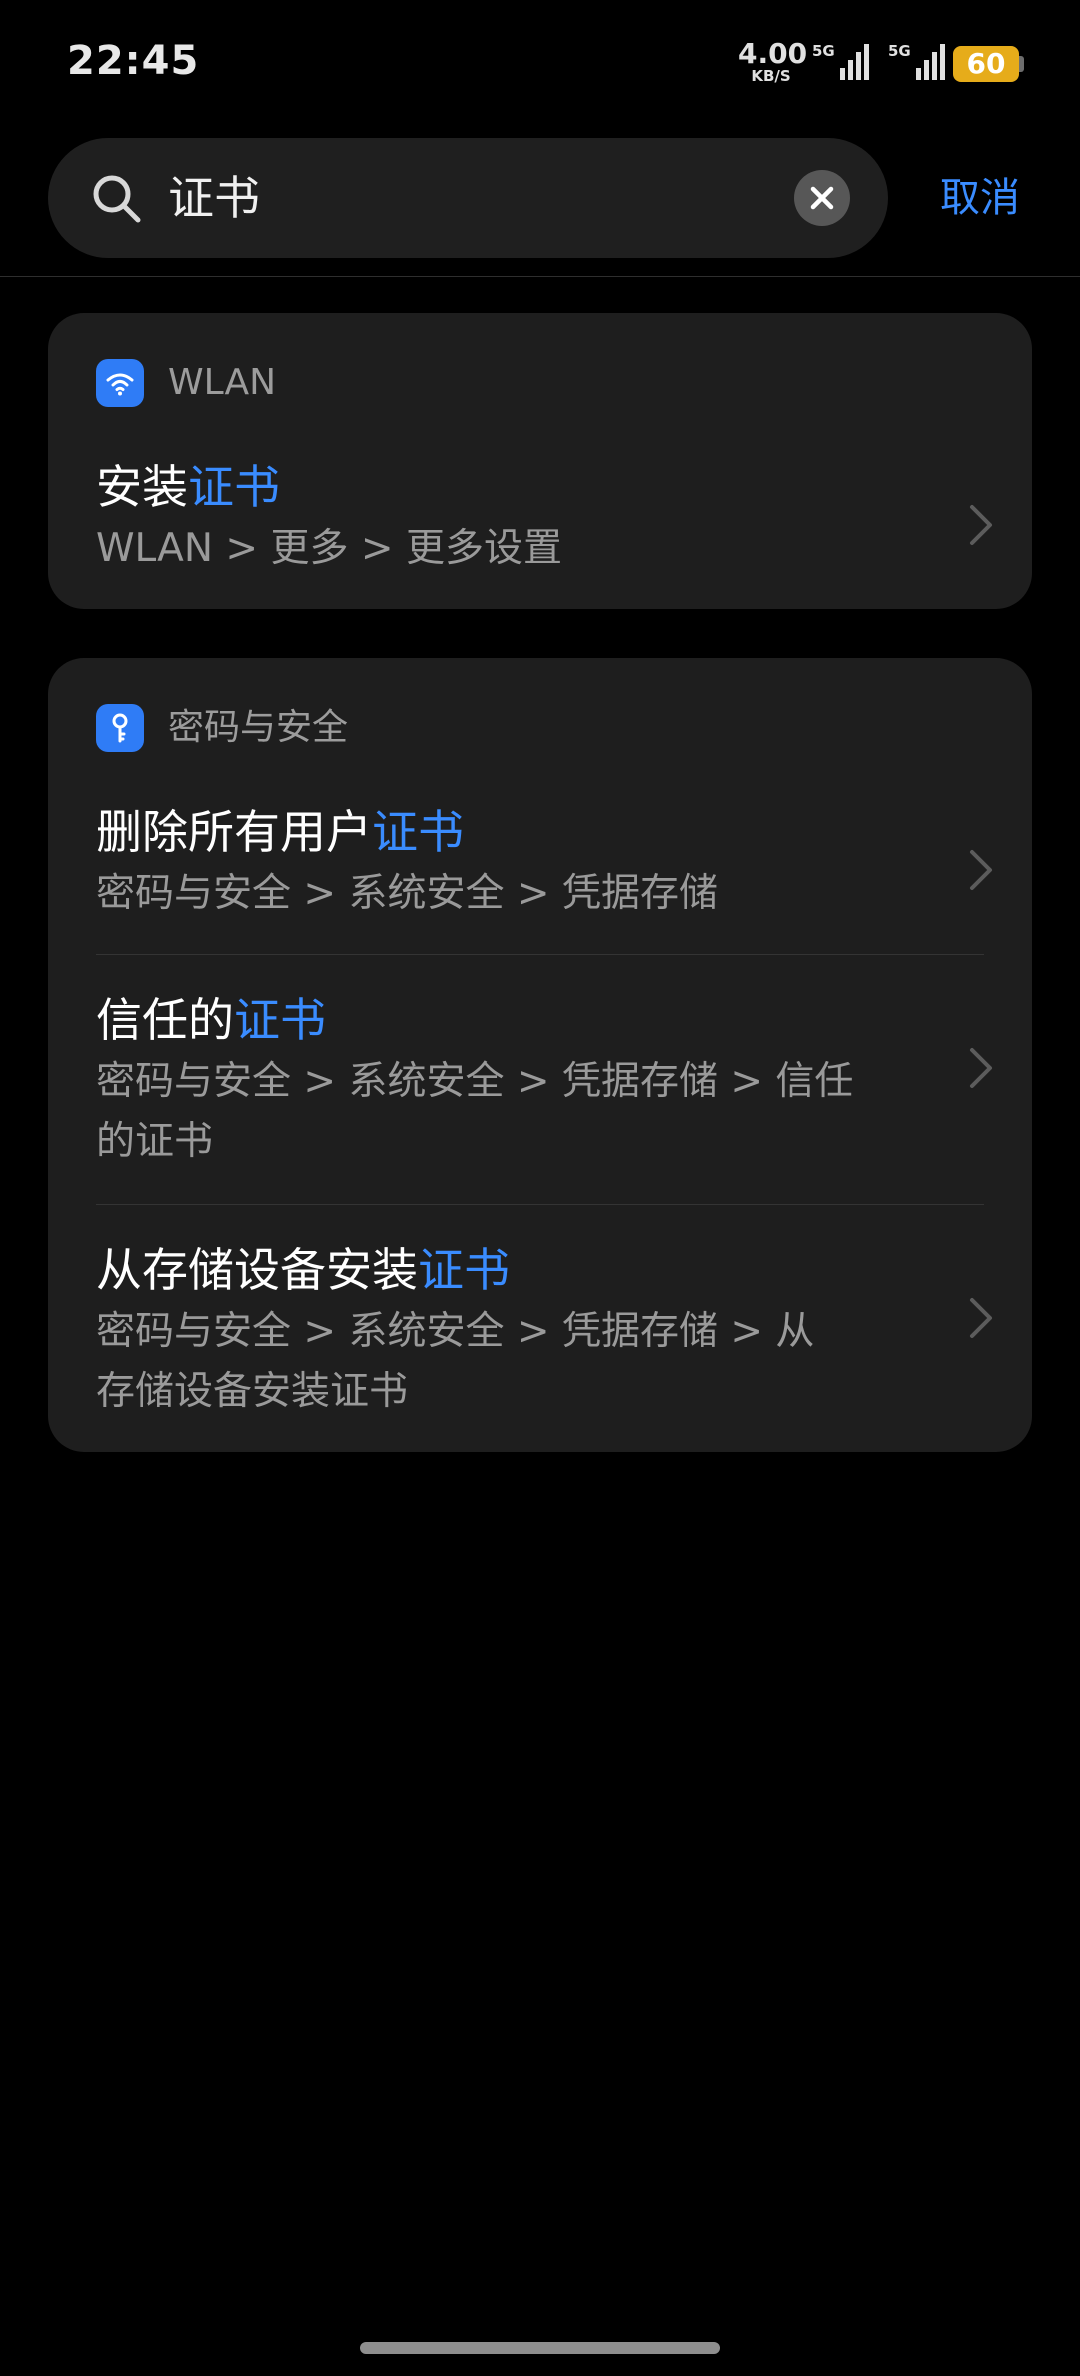 This screenshot has width=1080, height=2376. I want to click on result-path: 密码与安全 > 系统安全 > 凭据存储 > 信任的证书, so click(475, 1111).